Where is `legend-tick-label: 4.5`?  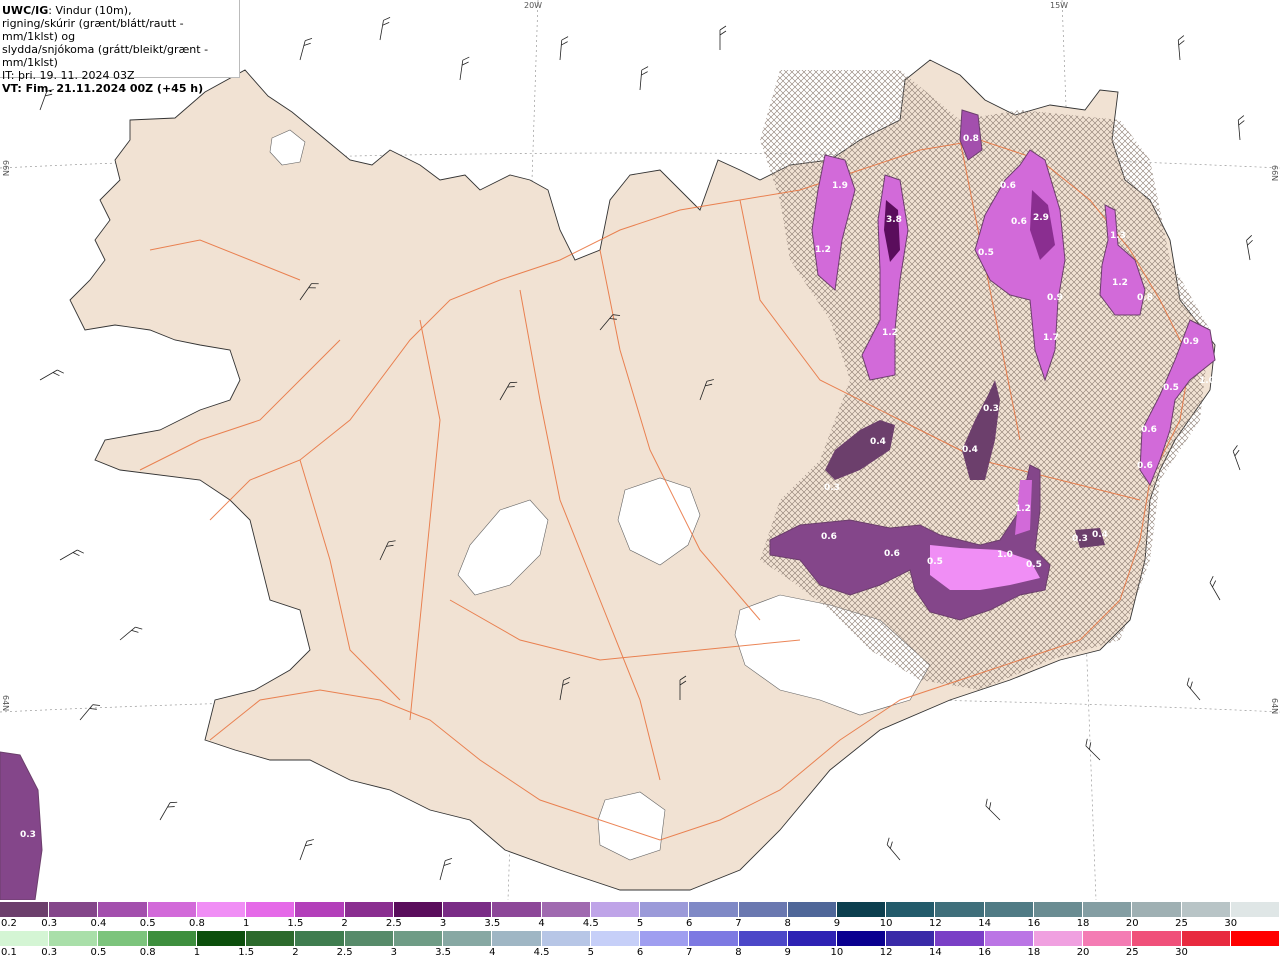
legend-tick-label: 4.5 is located at coordinates (590, 923).